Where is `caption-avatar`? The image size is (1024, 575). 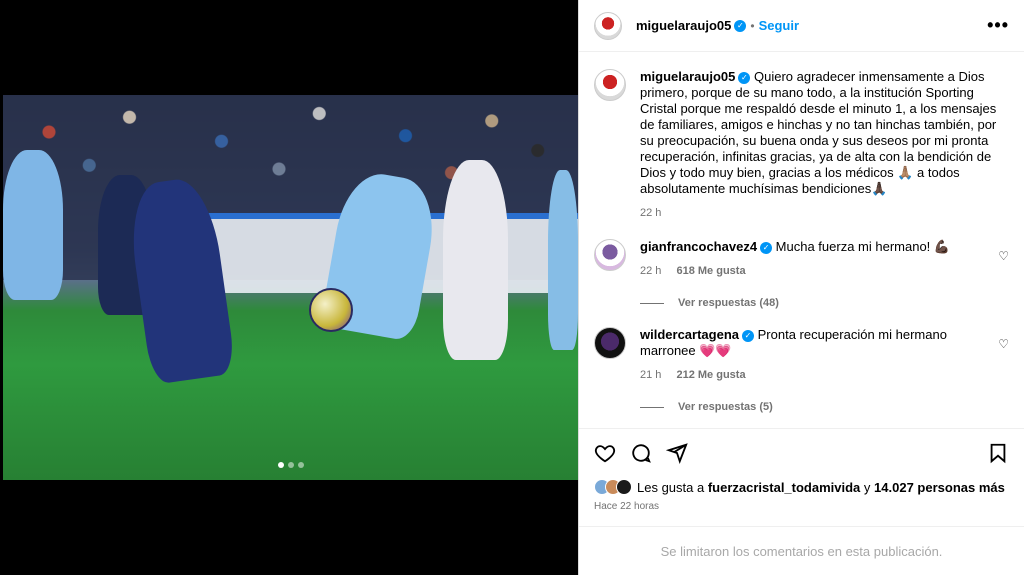
caption-avatar is located at coordinates (610, 85).